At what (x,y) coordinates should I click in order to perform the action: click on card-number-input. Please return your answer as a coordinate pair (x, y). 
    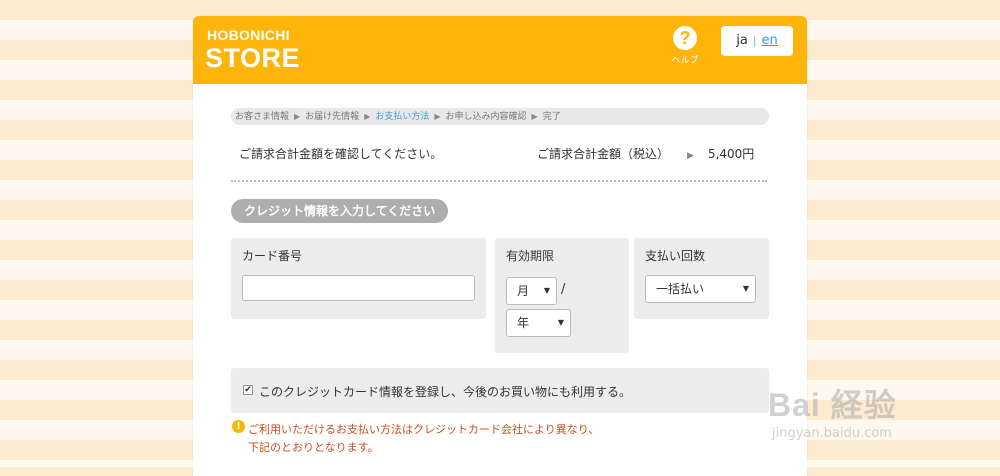
    Looking at the image, I should click on (358, 288).